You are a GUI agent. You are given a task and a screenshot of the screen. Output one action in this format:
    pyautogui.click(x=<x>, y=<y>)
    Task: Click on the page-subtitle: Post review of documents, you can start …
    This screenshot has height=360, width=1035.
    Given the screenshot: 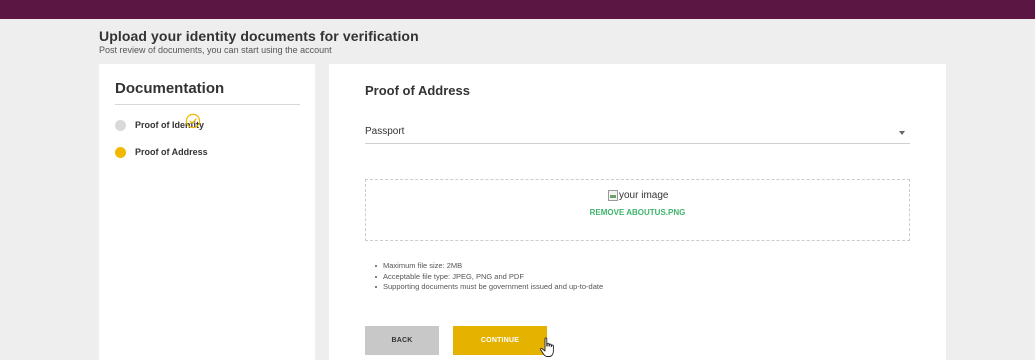 What is the action you would take?
    pyautogui.click(x=215, y=50)
    